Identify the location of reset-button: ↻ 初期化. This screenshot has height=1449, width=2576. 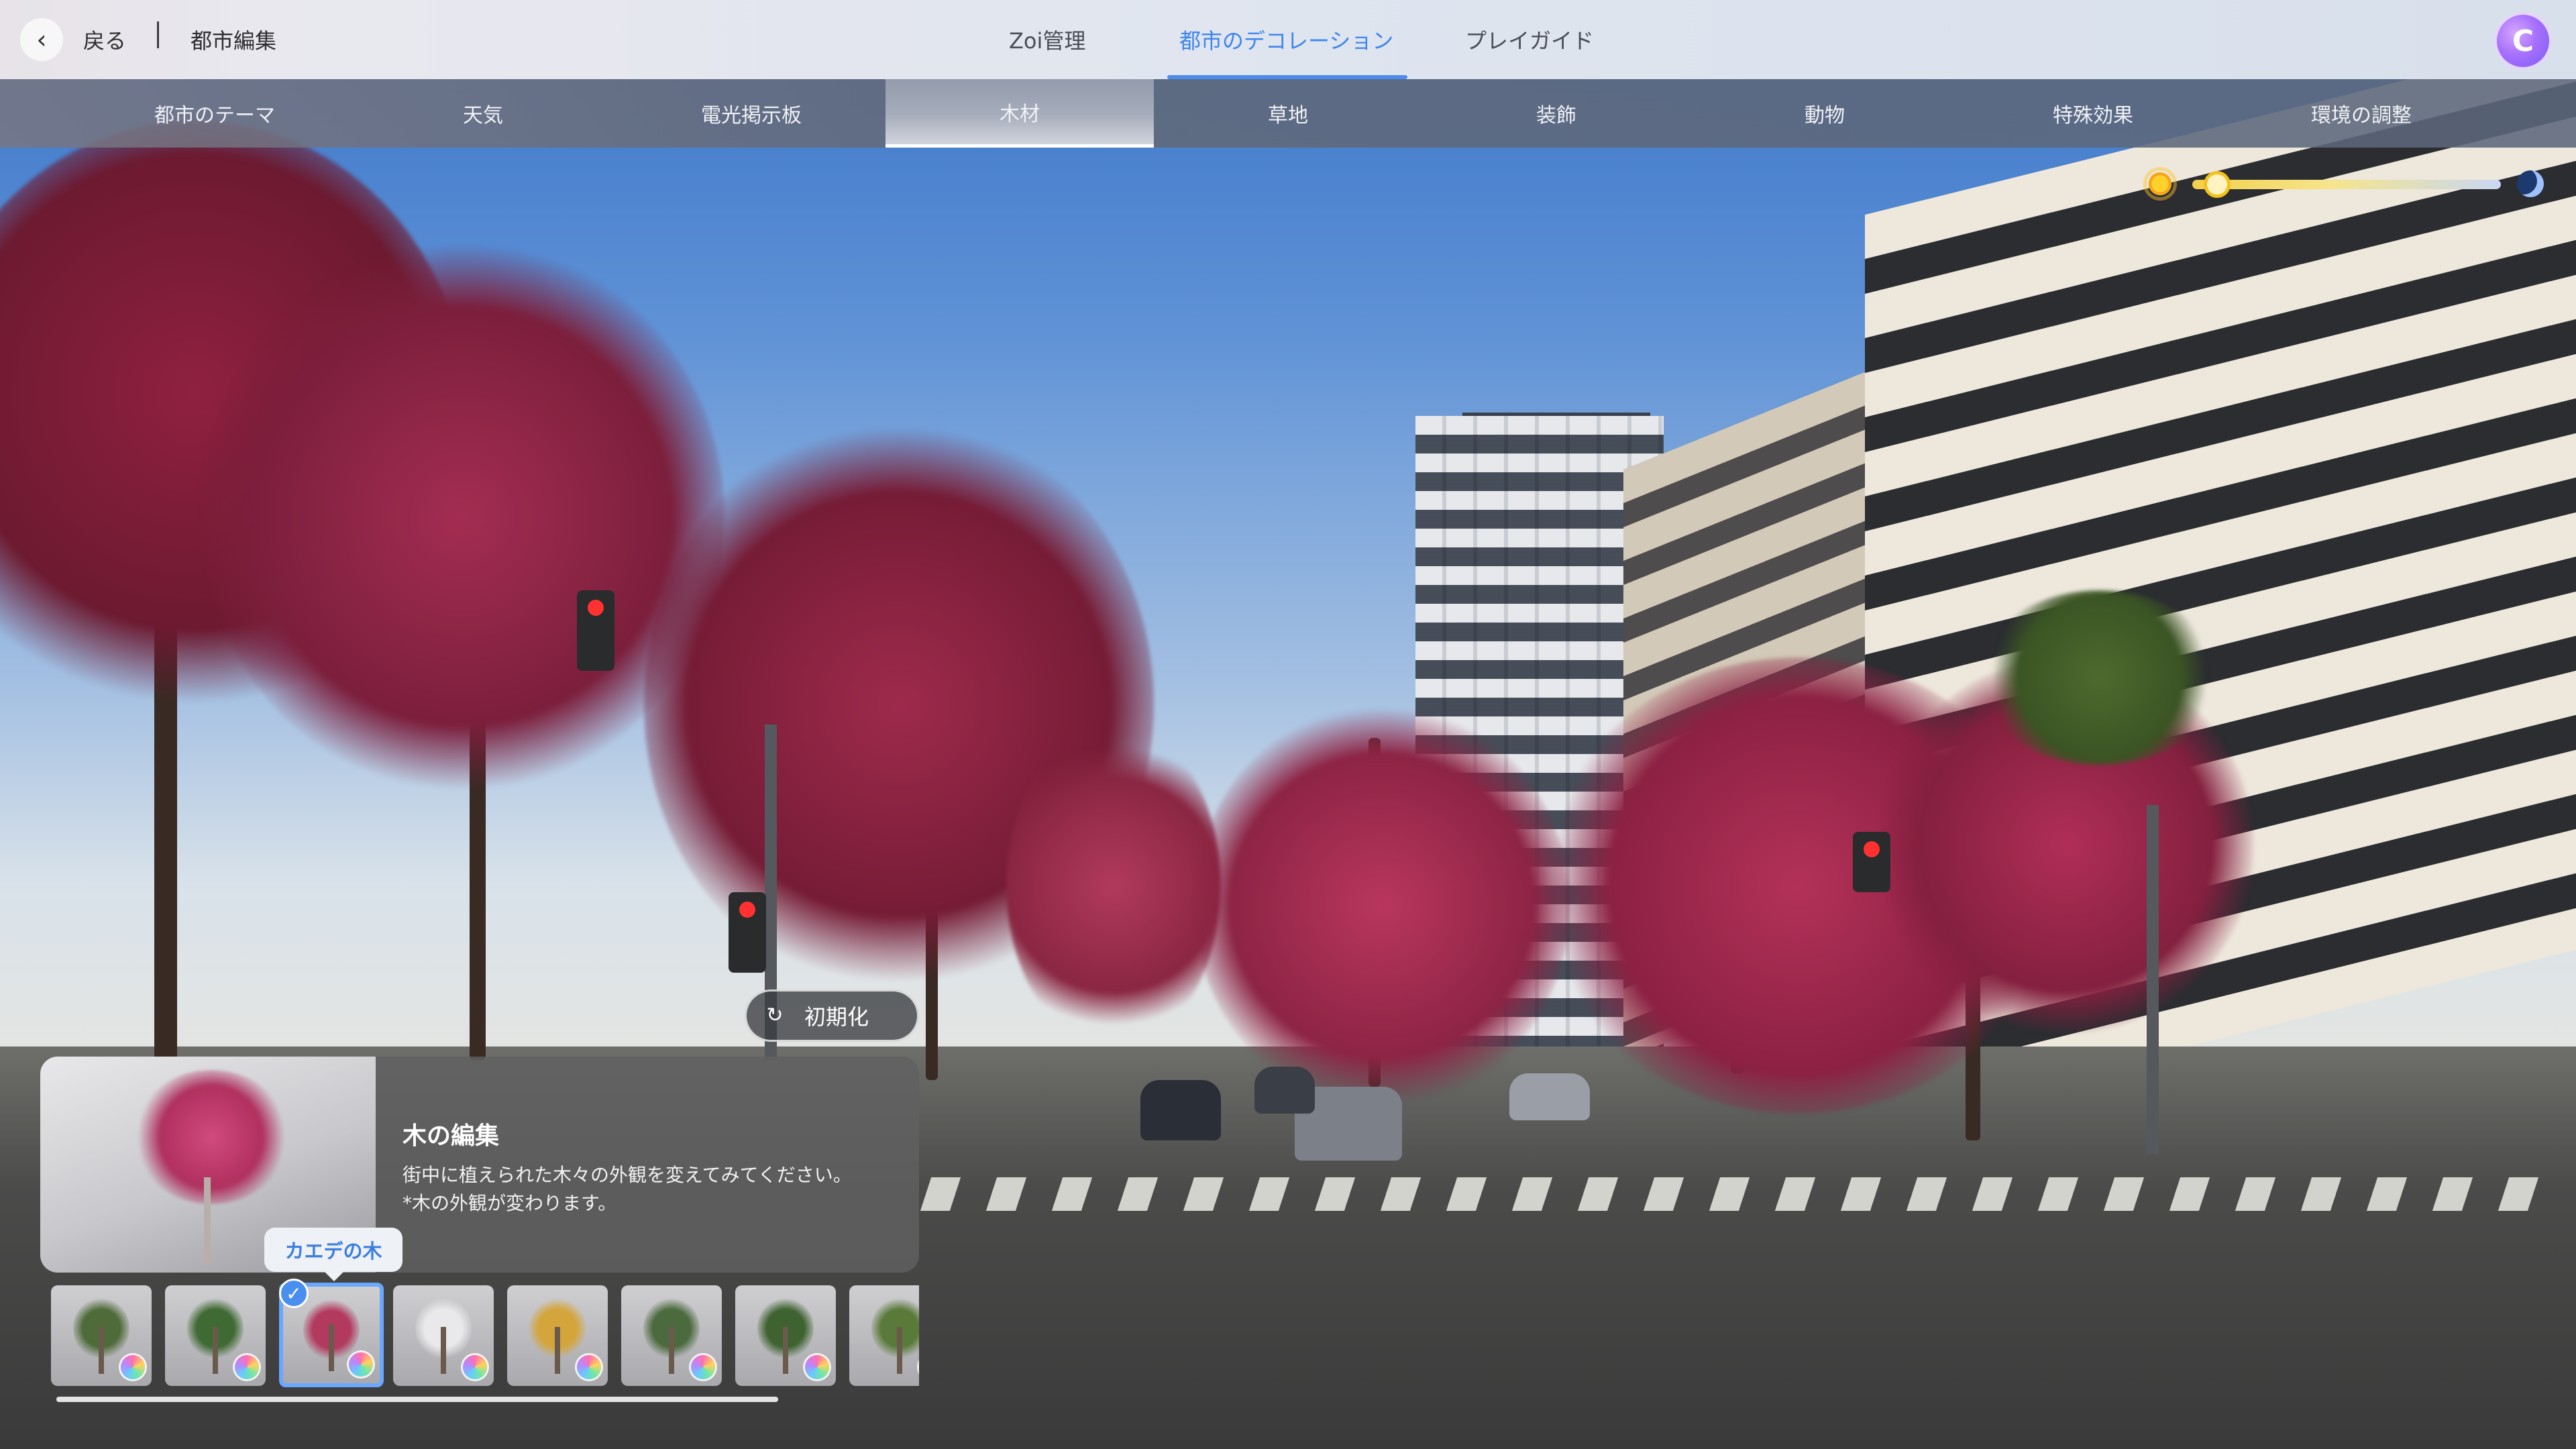
(832, 1015).